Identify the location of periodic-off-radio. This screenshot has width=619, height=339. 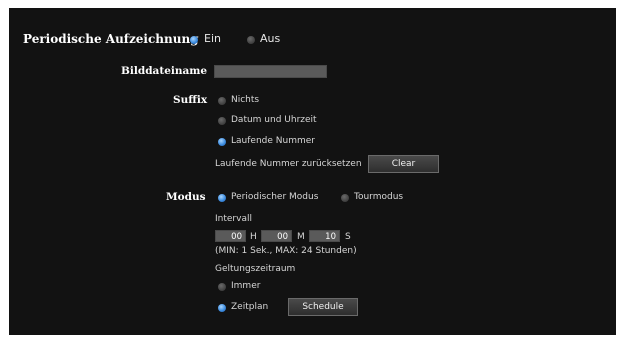
(251, 40).